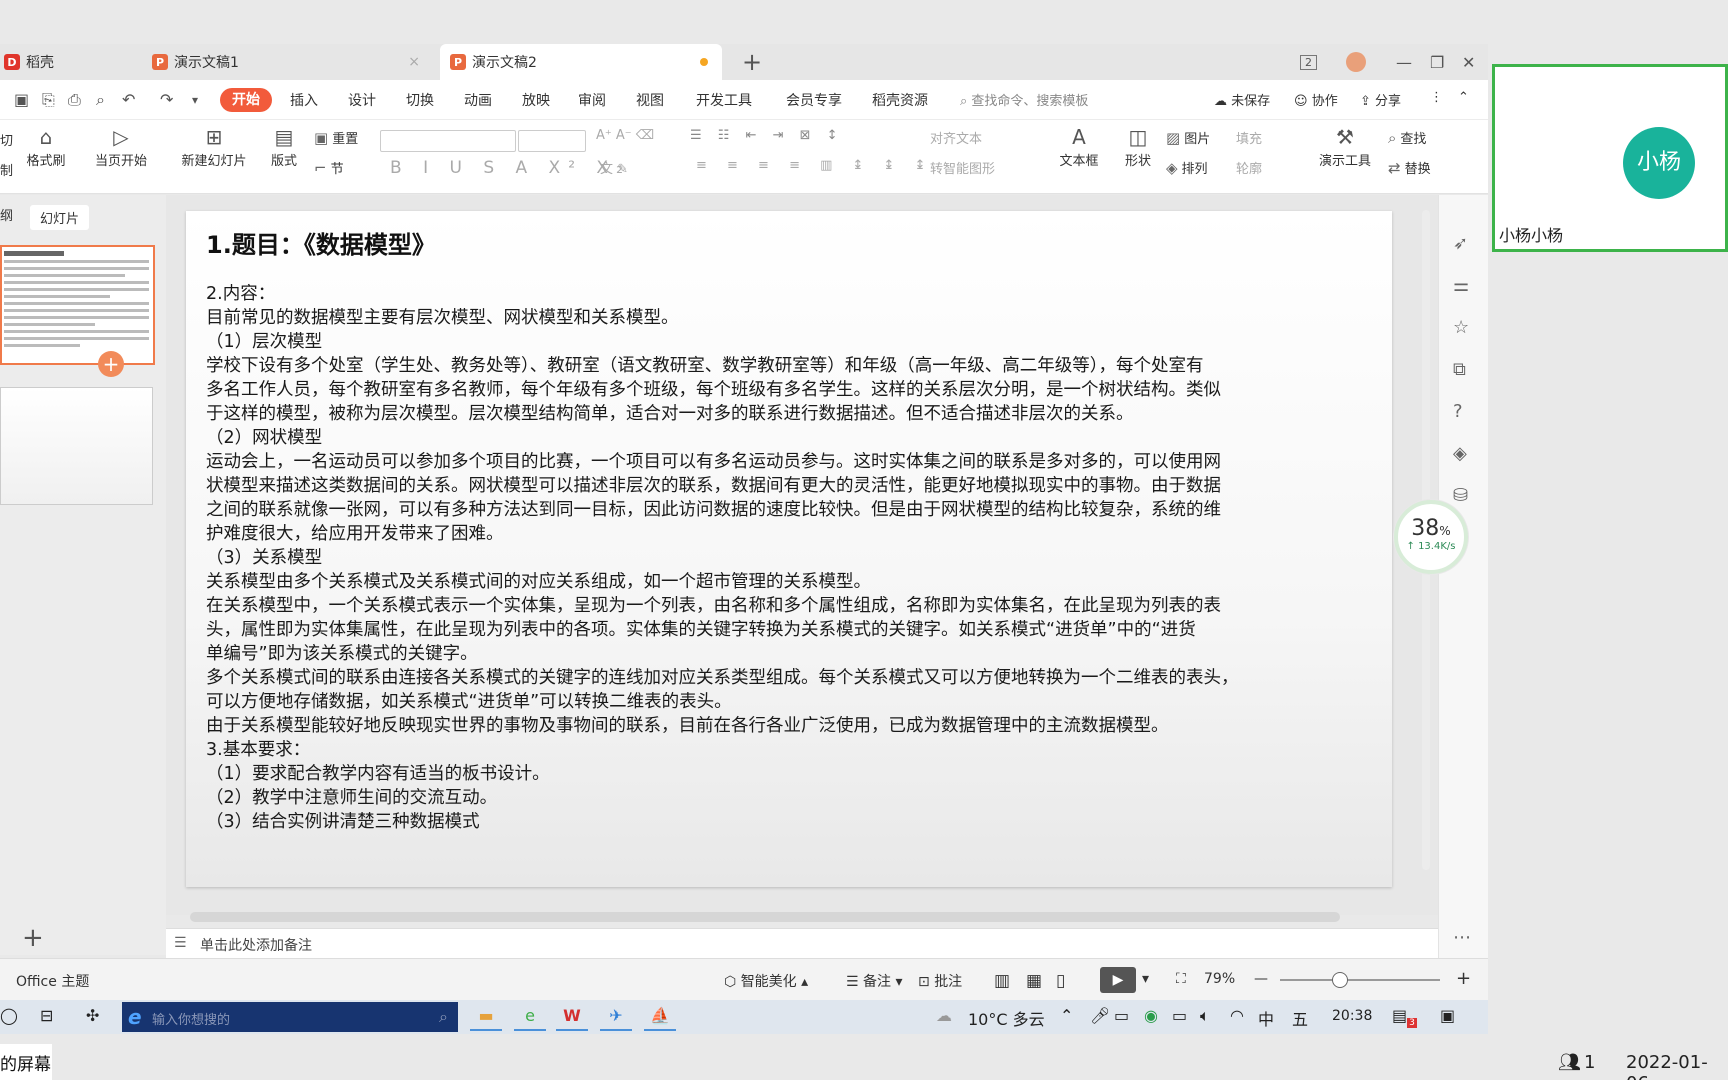  Describe the element at coordinates (1459, 369) in the screenshot. I see `slides-icon: ⧉` at that location.